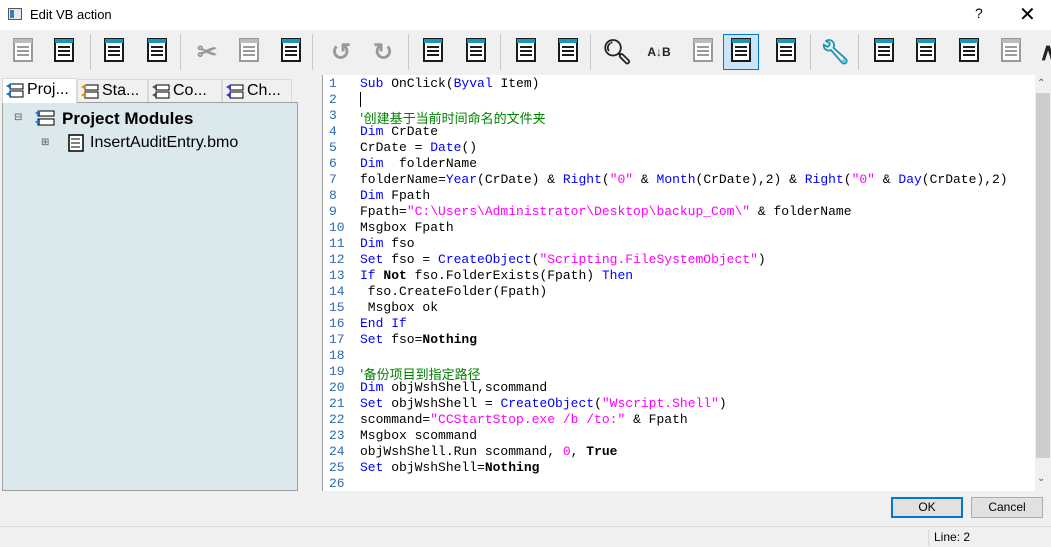  What do you see at coordinates (1040, 52) in the screenshot?
I see `compass-button: ∧` at bounding box center [1040, 52].